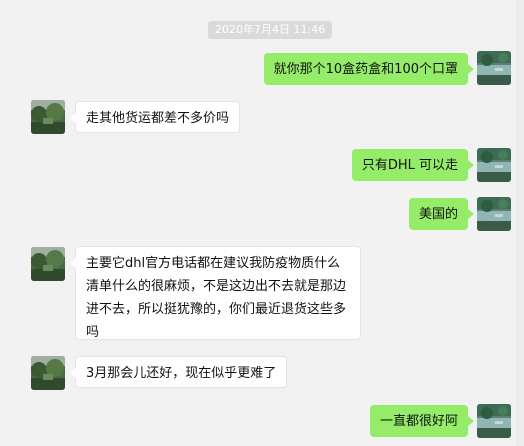 This screenshot has height=446, width=524. Describe the element at coordinates (369, 69) in the screenshot. I see `message-bubble-outgoing: 就你那个10盒药盒和100个口罩` at that location.